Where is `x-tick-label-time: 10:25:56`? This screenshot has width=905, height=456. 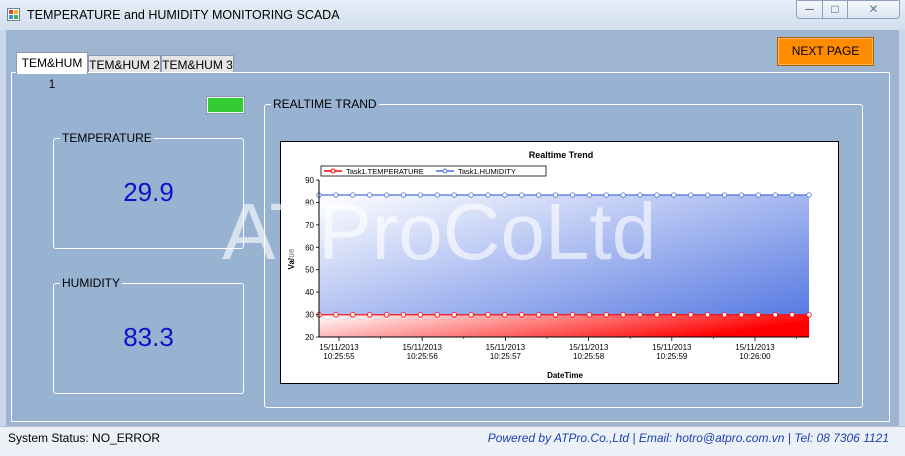
x-tick-label-time: 10:25:56 is located at coordinates (423, 356).